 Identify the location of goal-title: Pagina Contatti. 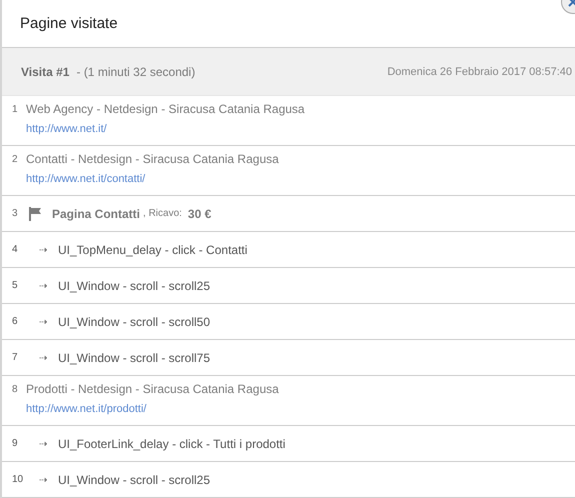
(96, 213).